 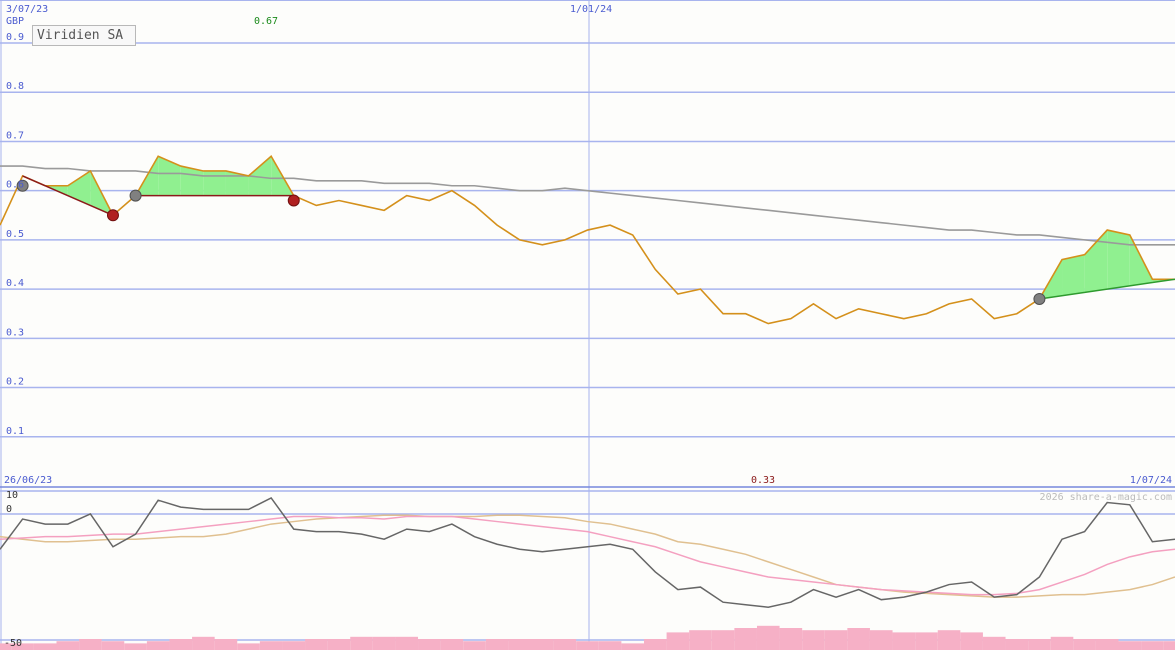 I want to click on price-tick-label: 0.8, so click(x=15, y=86).